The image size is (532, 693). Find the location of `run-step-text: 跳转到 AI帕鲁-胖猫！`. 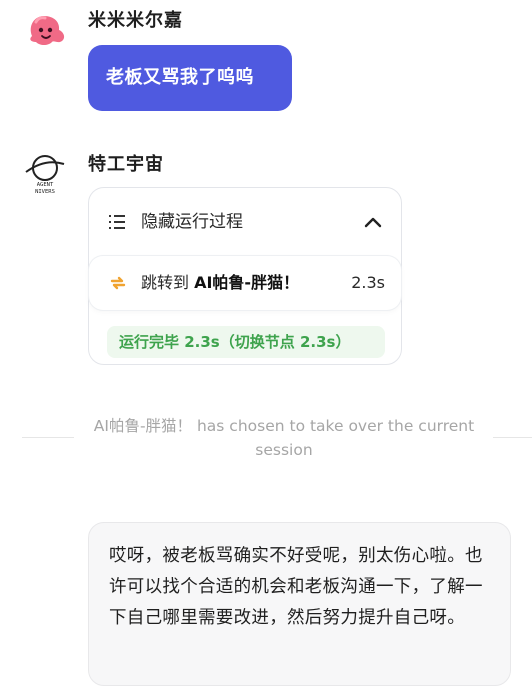

run-step-text: 跳转到 AI帕鲁-胖猫！ is located at coordinates (220, 283).